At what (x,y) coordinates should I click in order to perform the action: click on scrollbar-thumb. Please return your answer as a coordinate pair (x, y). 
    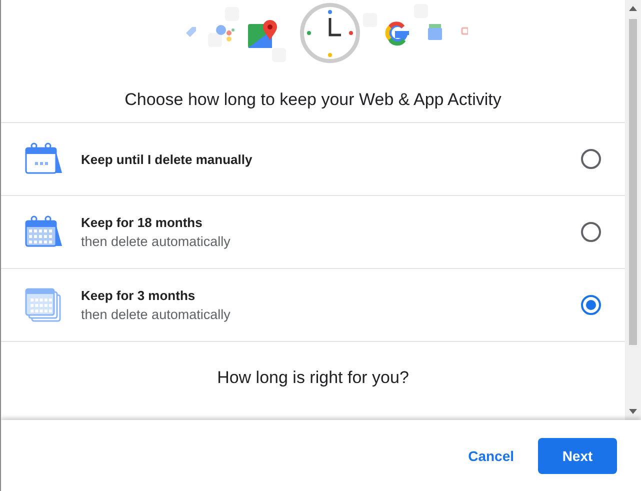
    Looking at the image, I should click on (633, 182).